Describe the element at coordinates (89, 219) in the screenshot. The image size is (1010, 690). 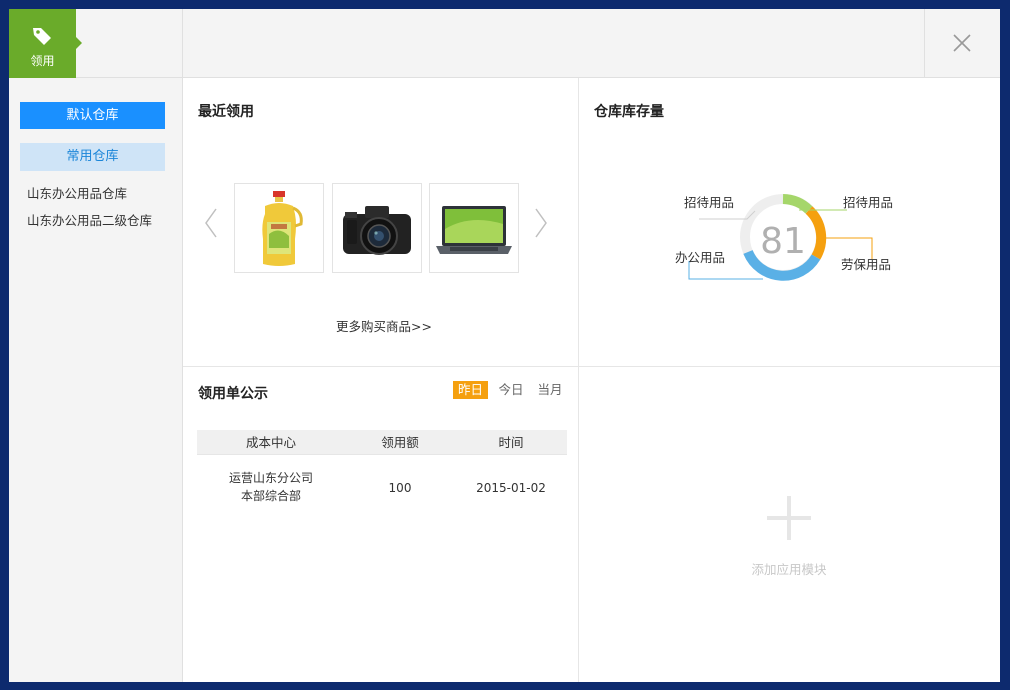
I see `sidebar-item-warehouse: 山东办公用品二级仓库` at that location.